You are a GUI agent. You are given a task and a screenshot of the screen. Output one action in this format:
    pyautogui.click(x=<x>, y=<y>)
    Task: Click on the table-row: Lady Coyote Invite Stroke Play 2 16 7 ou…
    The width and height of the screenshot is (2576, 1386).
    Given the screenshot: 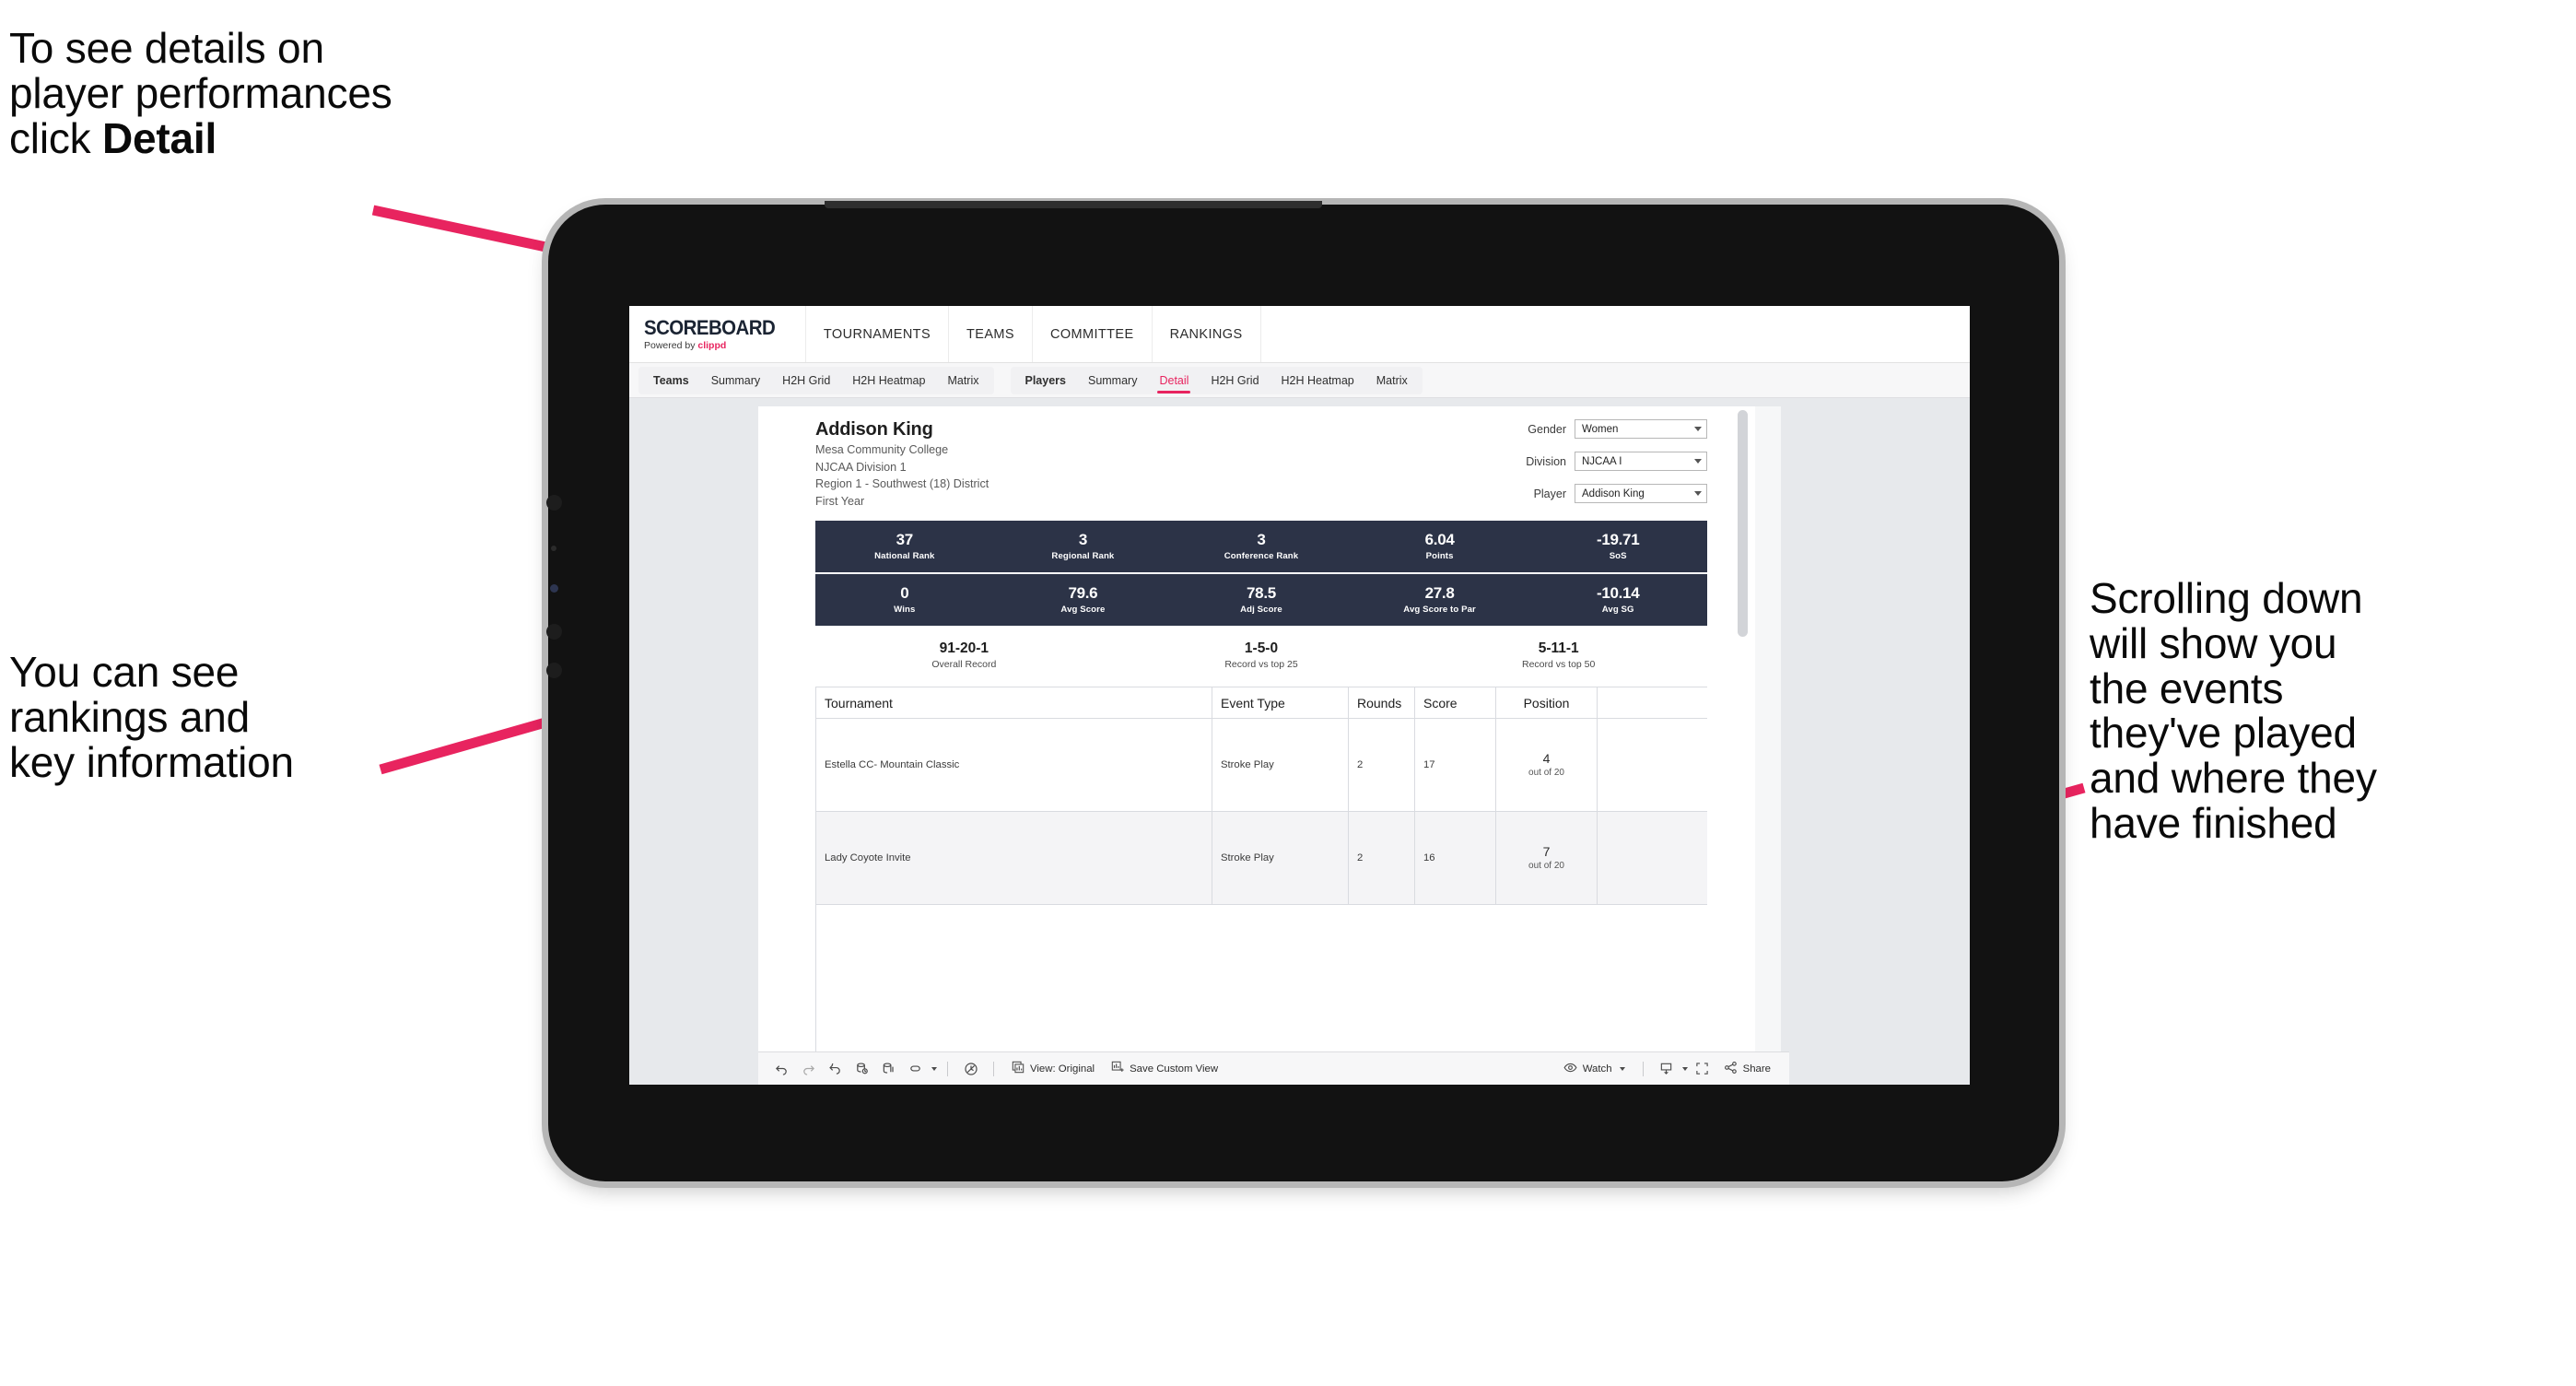 What is the action you would take?
    pyautogui.click(x=1261, y=858)
    